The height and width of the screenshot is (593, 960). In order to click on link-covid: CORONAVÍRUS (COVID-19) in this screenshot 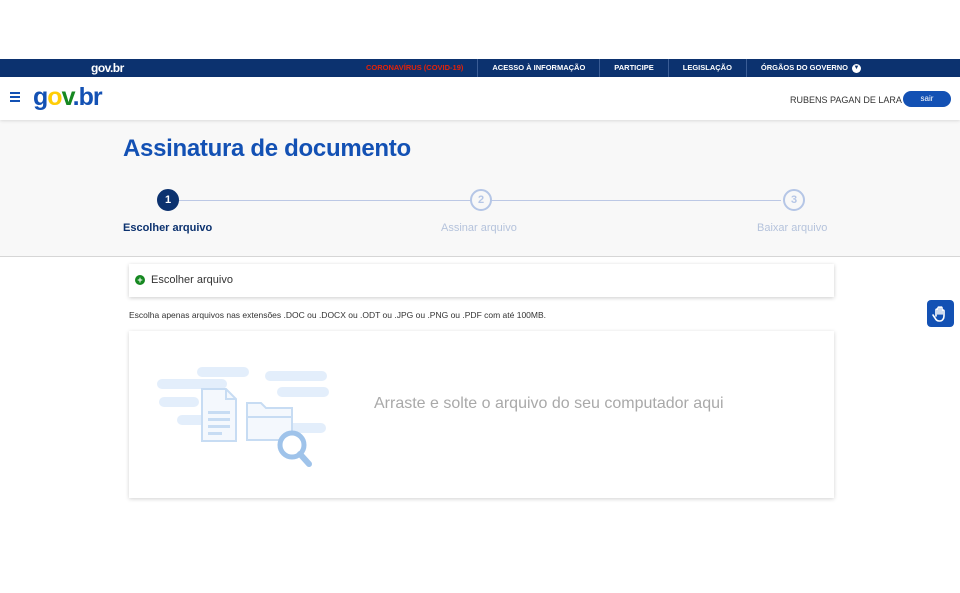, I will do `click(414, 68)`.